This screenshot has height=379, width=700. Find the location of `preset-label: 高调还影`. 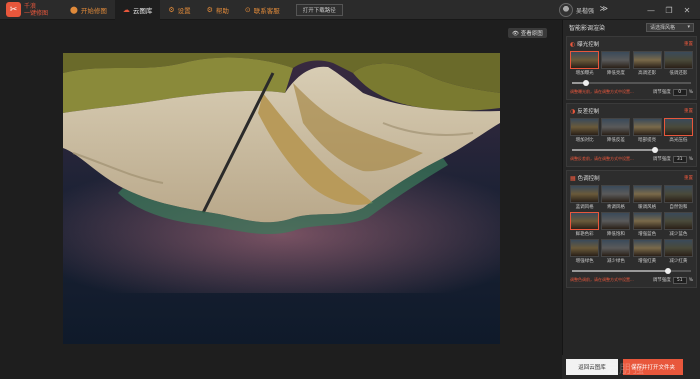

preset-label: 高调还影 is located at coordinates (647, 73).